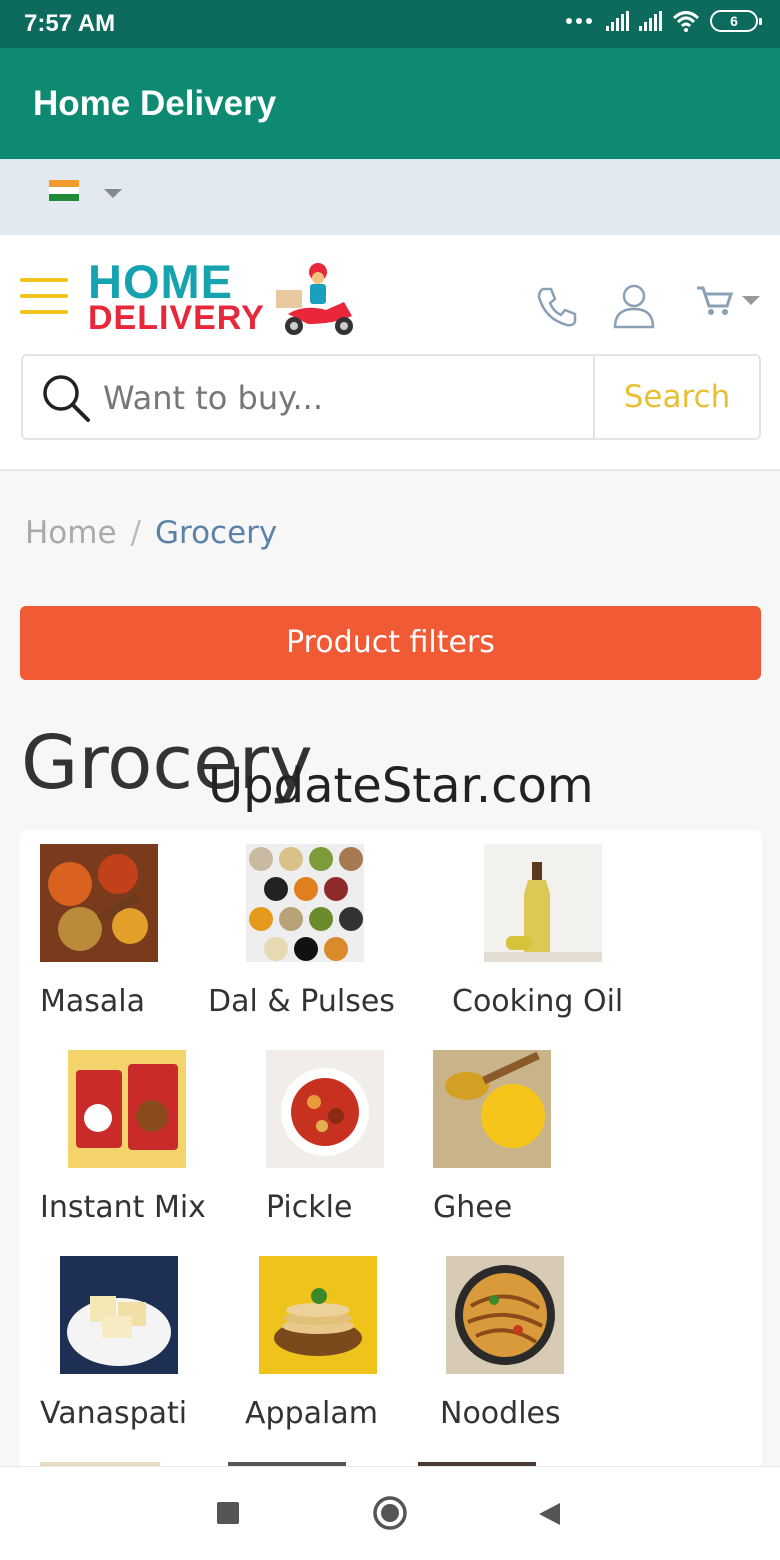  What do you see at coordinates (617, 21) in the screenshot?
I see `signal-icon` at bounding box center [617, 21].